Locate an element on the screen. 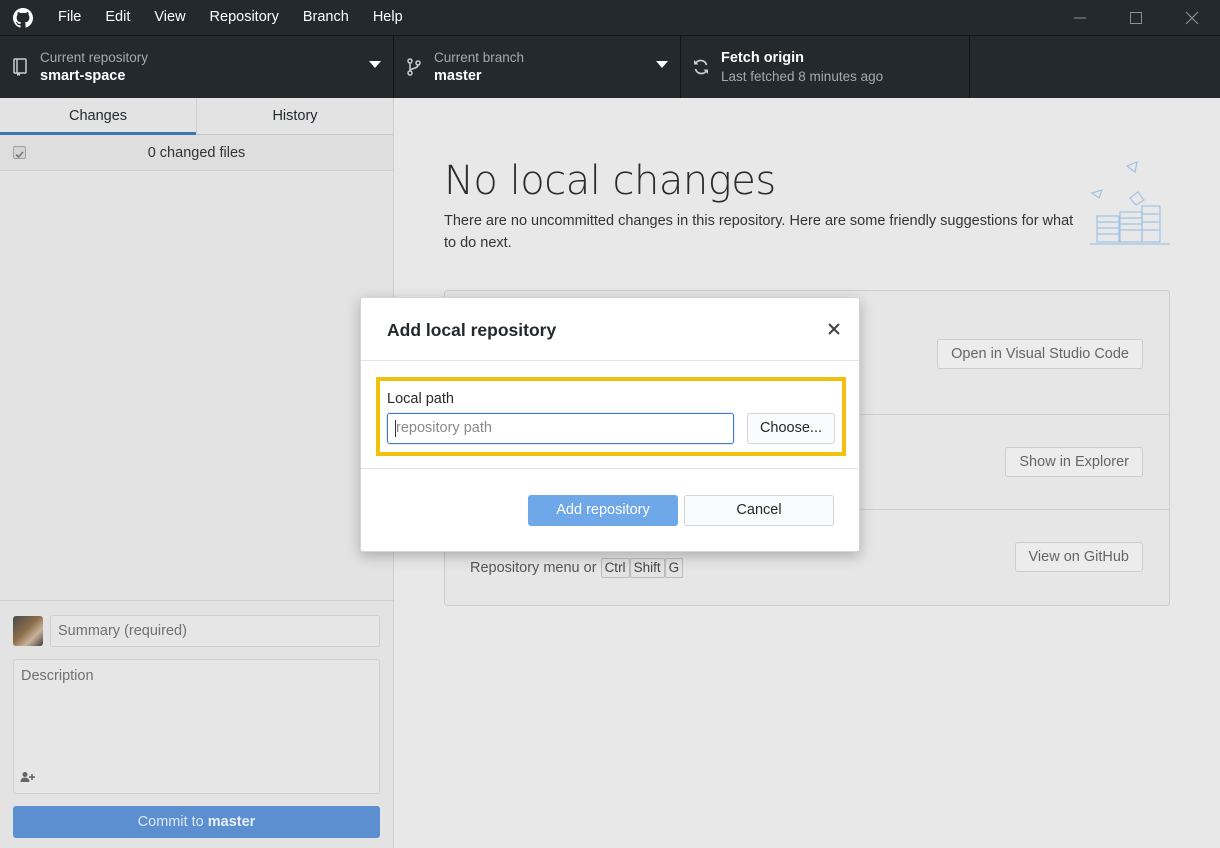 The height and width of the screenshot is (848, 1220). current-branch-button: Current branch master is located at coordinates (537, 67).